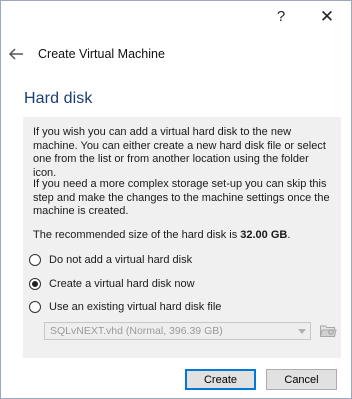 The image size is (352, 399). I want to click on radio-no-disk, so click(35, 260).